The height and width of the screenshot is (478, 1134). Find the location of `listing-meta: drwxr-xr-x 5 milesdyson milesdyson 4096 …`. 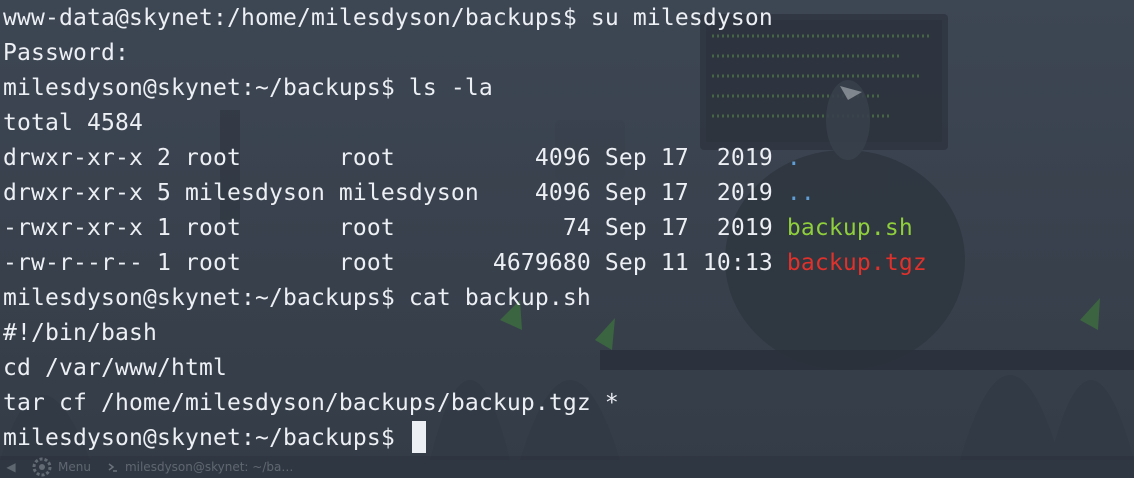

listing-meta: drwxr-xr-x 5 milesdyson milesdyson 4096 … is located at coordinates (395, 193).